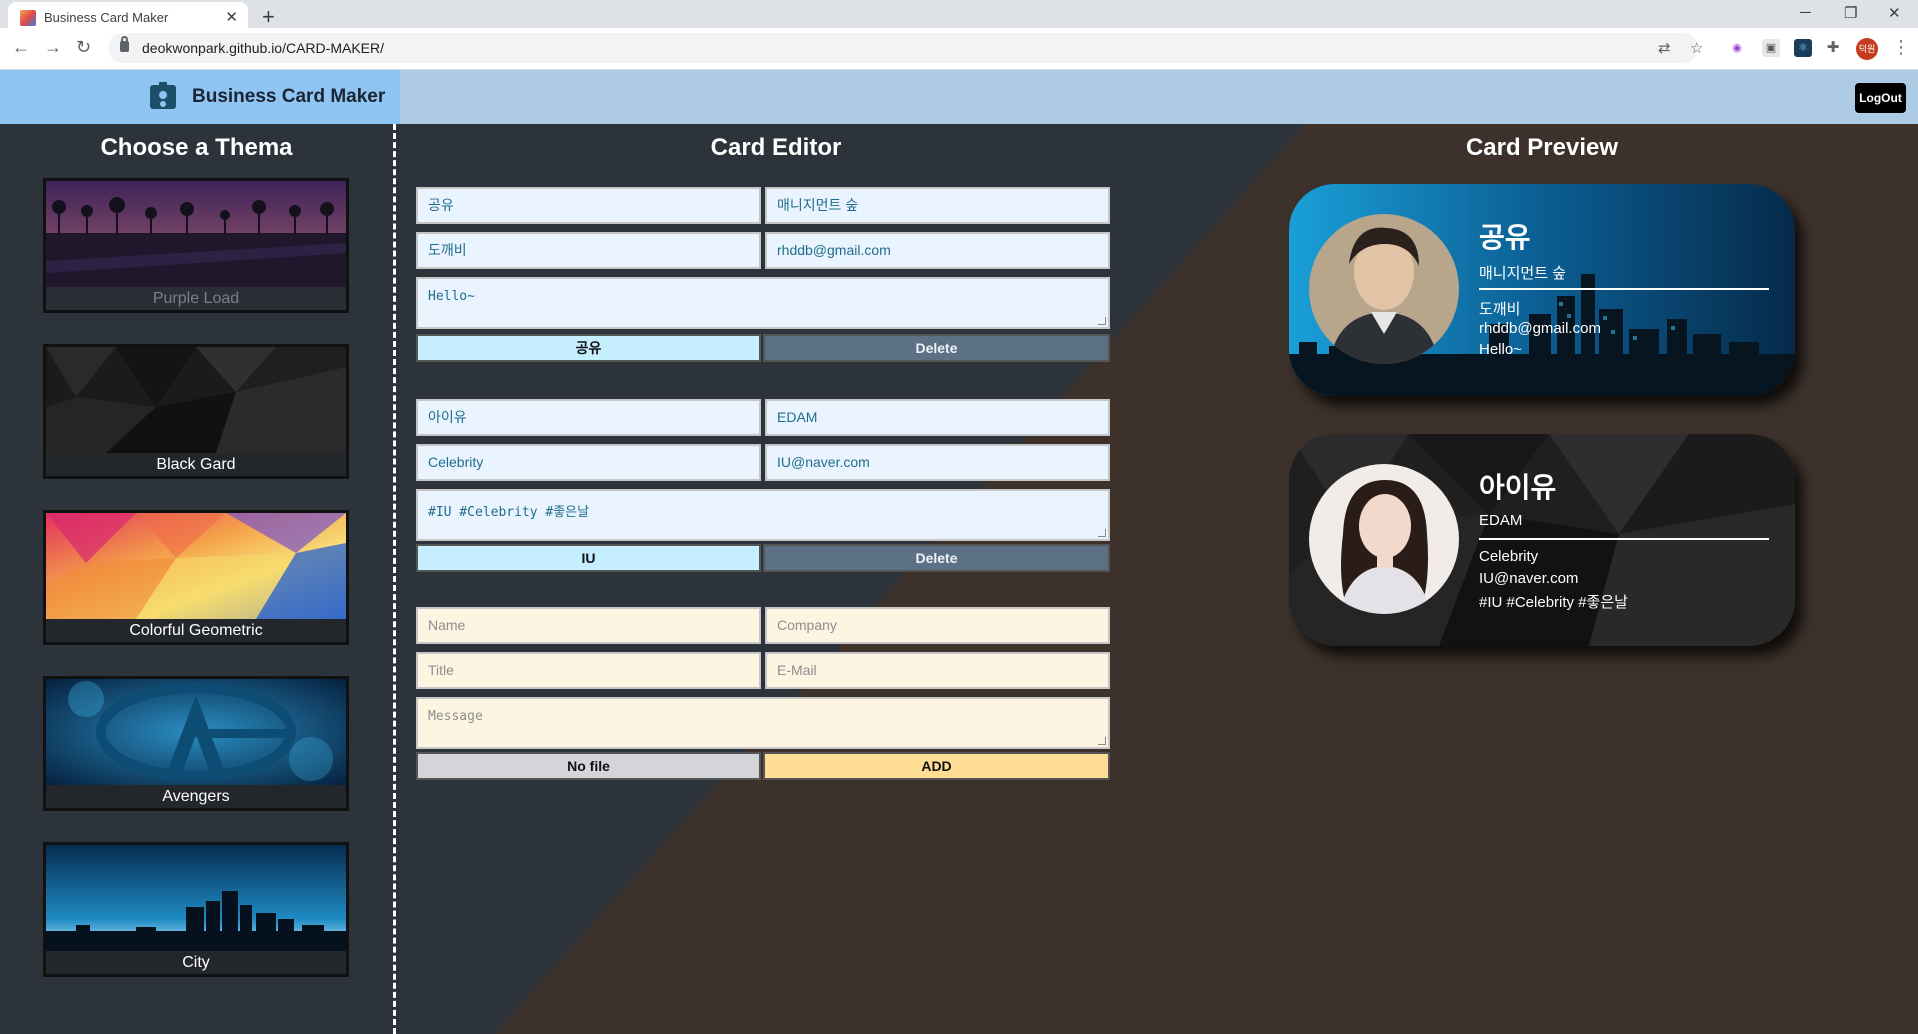  I want to click on card-company: EDAM, so click(1501, 520).